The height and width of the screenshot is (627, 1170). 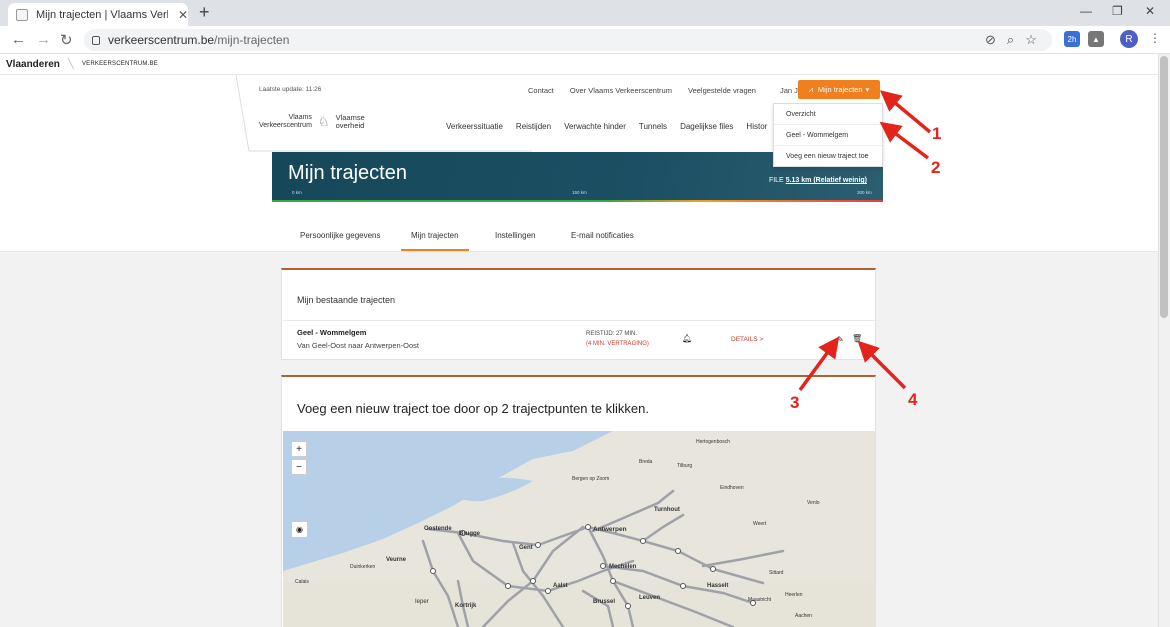 What do you see at coordinates (936, 167) in the screenshot?
I see `annotation-2: 2` at bounding box center [936, 167].